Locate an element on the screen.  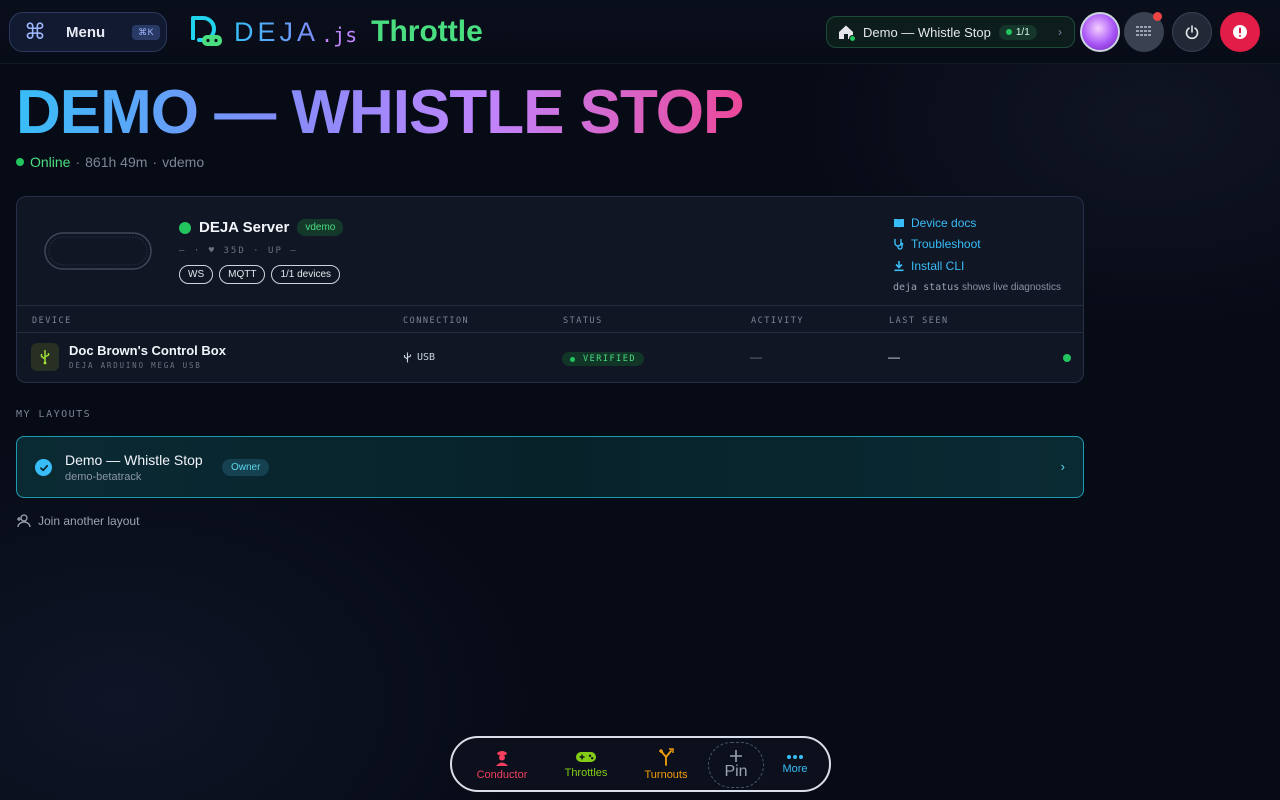
device-connection: USB is located at coordinates (419, 357).